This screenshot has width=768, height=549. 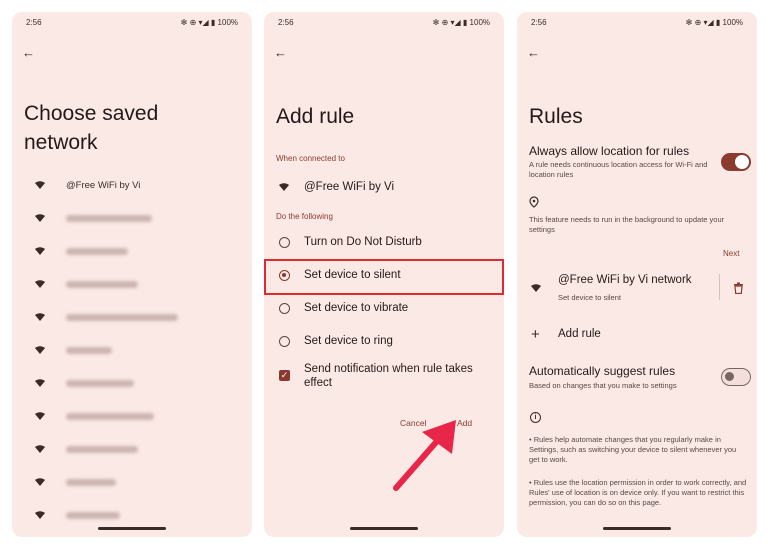 I want to click on option-label: Turn on Do Not Disturb, so click(x=363, y=242).